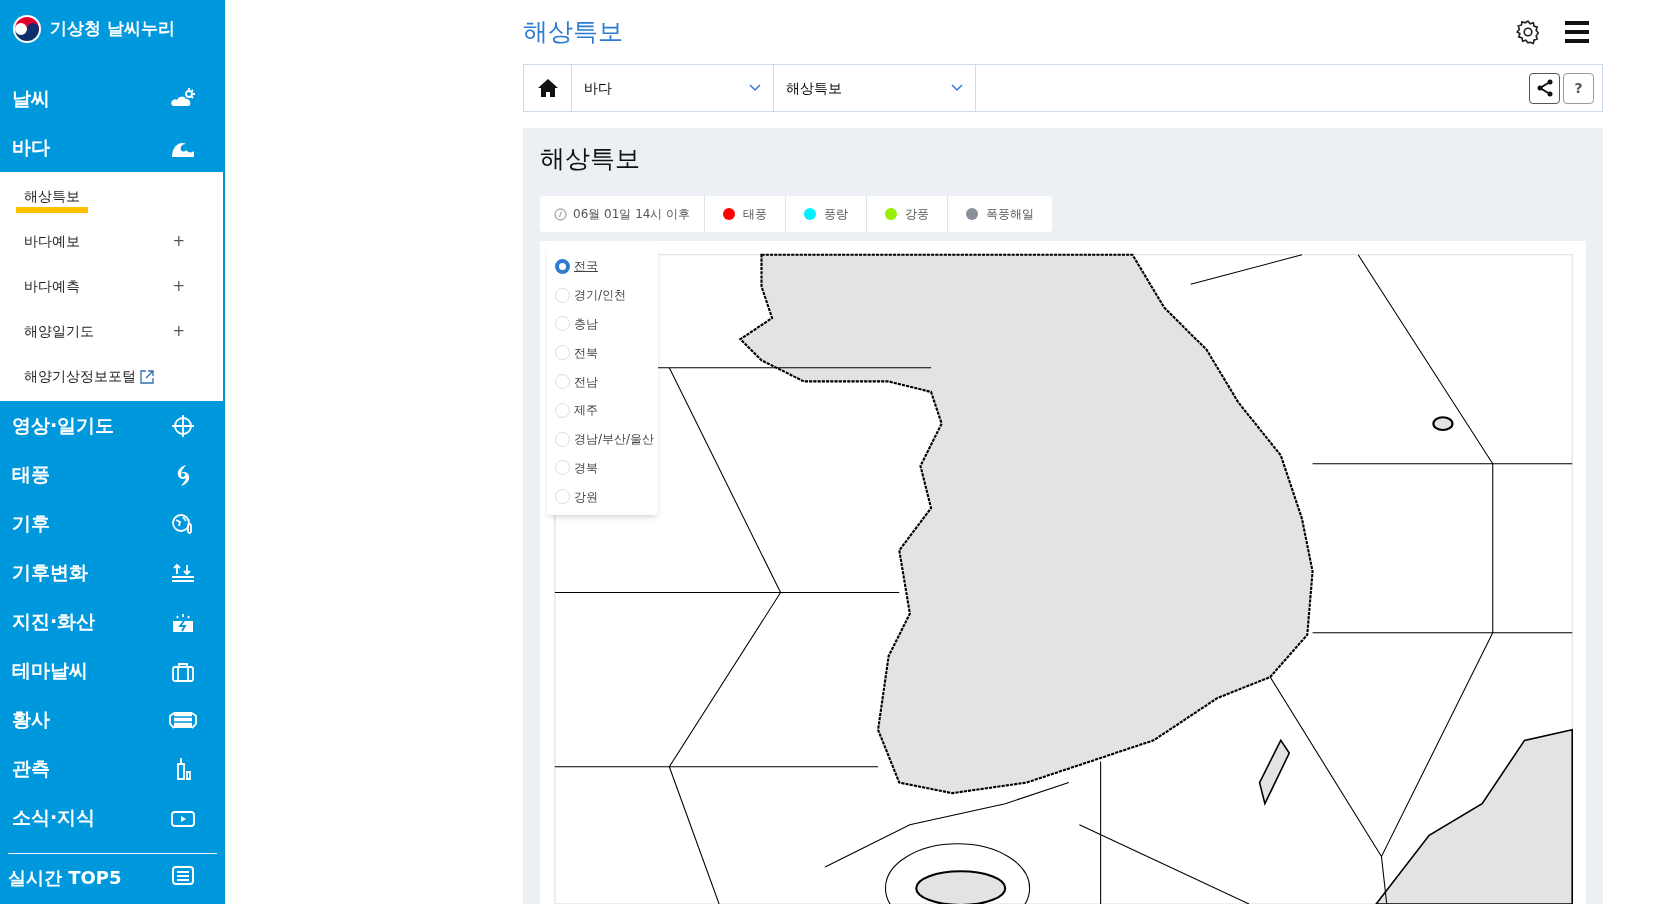  Describe the element at coordinates (602, 266) in the screenshot. I see `region-radio: 전국` at that location.